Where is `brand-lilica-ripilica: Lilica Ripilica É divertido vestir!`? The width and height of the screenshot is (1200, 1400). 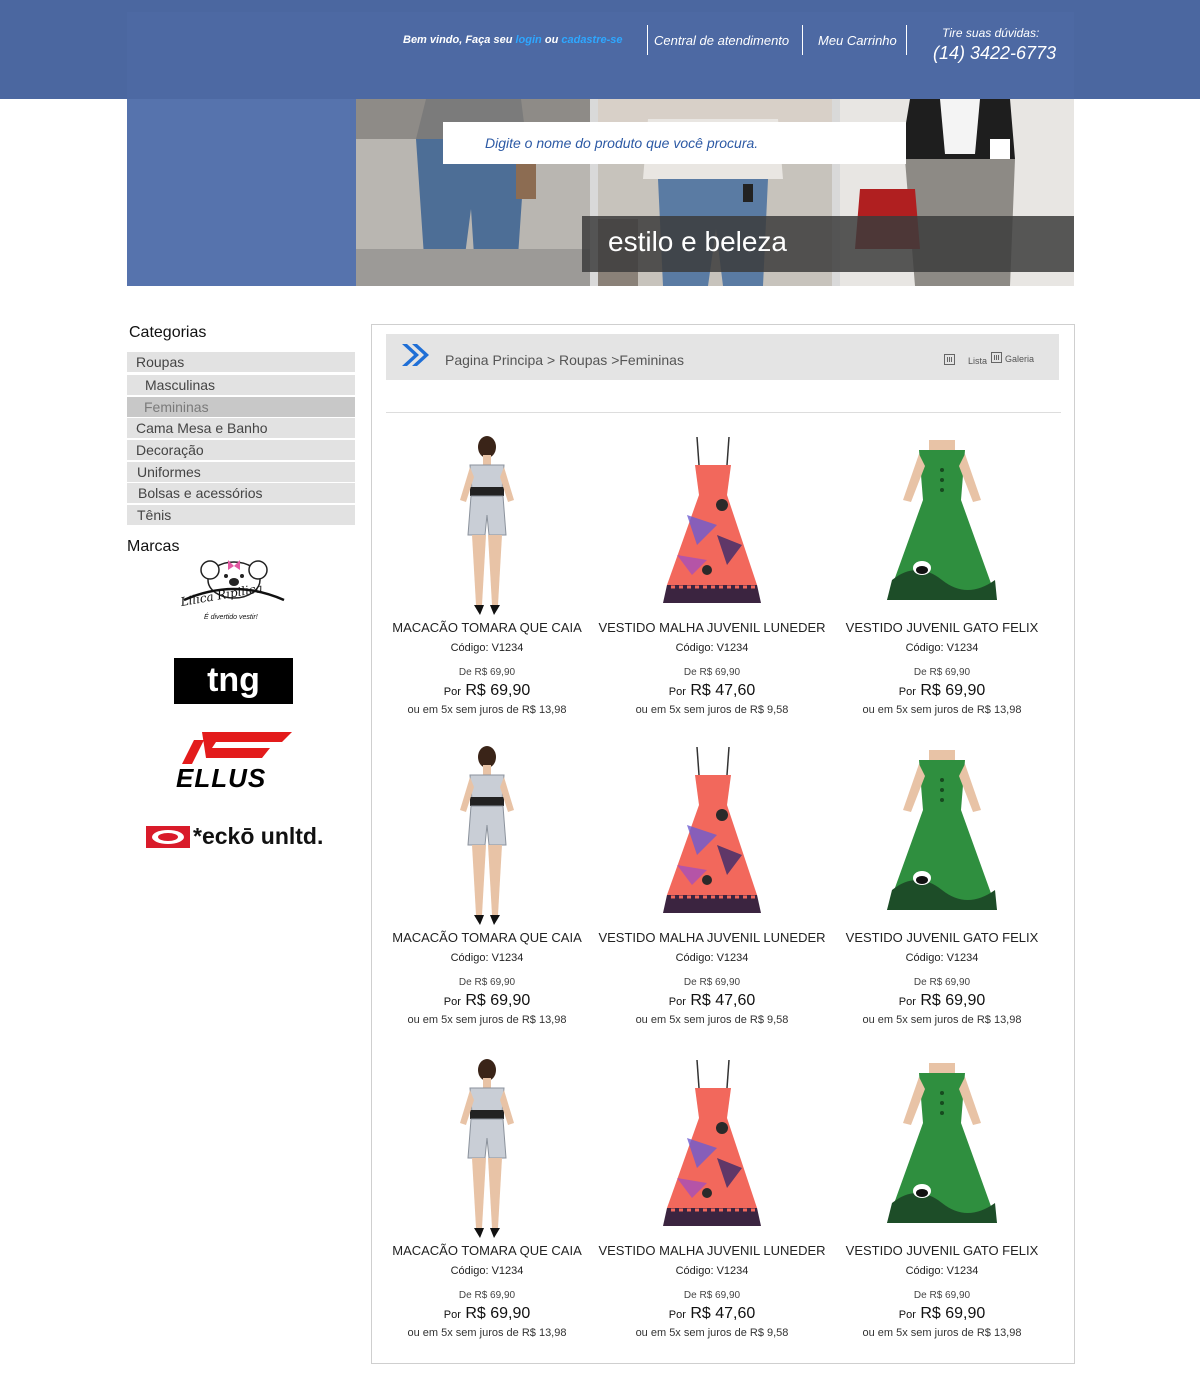 brand-lilica-ripilica: Lilica Ripilica É divertido vestir! is located at coordinates (233, 592).